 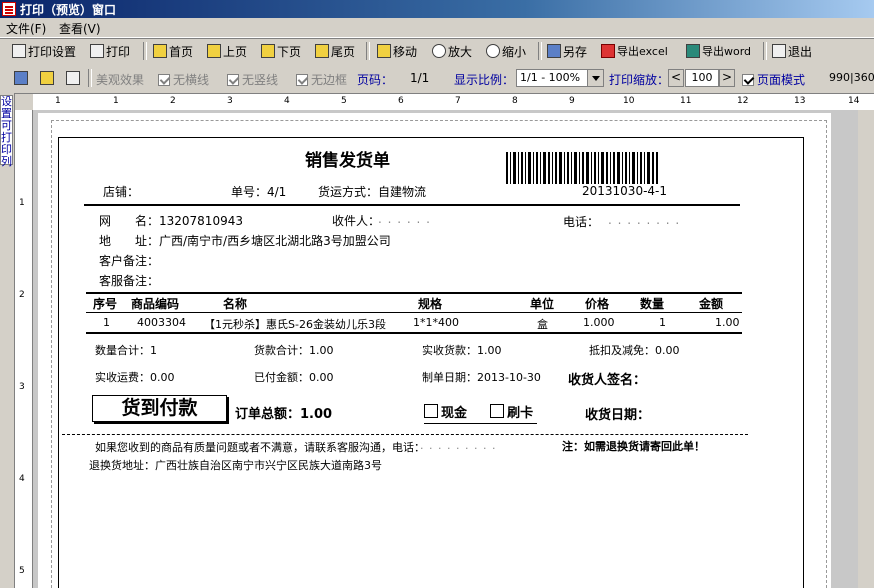 I want to click on print-setup-icon, so click(x=19, y=51).